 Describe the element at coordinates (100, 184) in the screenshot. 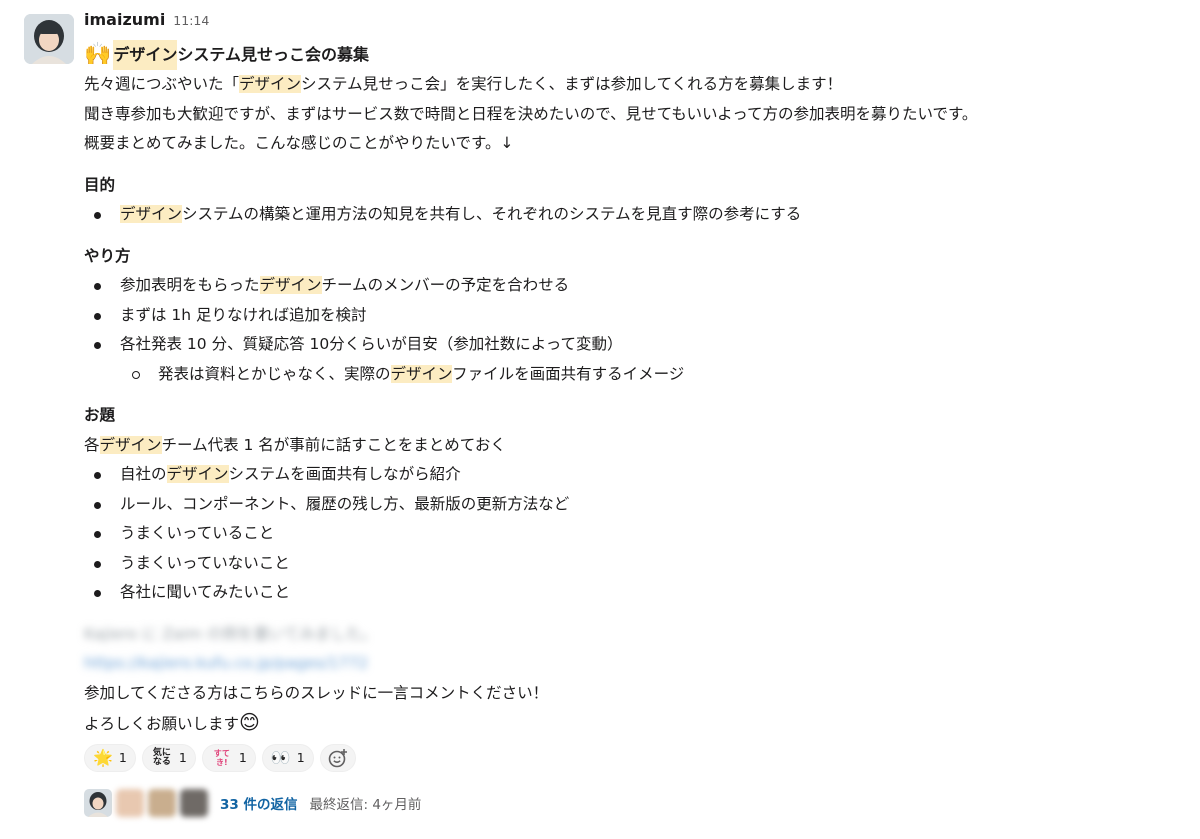

I see `section-heading-purpose: 目的` at that location.